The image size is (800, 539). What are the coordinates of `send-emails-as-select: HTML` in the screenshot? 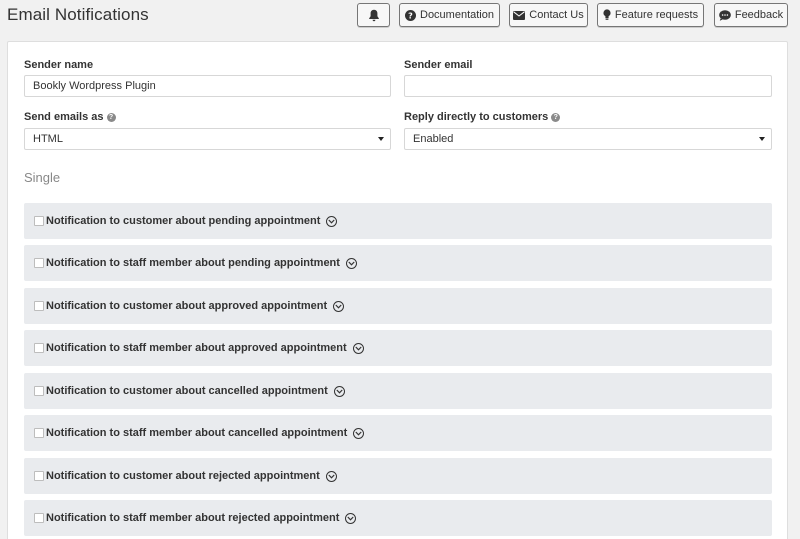 It's located at (207, 139).